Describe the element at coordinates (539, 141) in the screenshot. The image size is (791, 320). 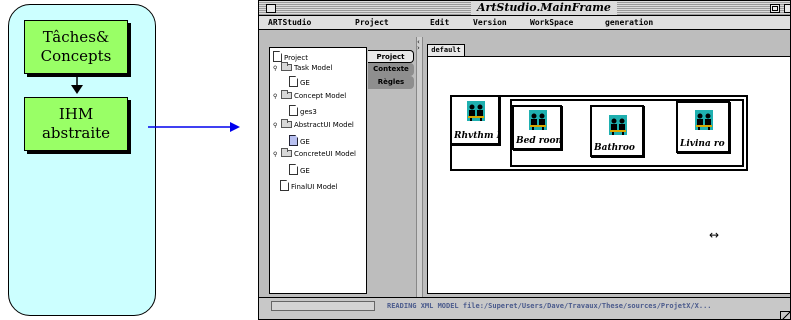
I see `card-label: Bed roon` at that location.